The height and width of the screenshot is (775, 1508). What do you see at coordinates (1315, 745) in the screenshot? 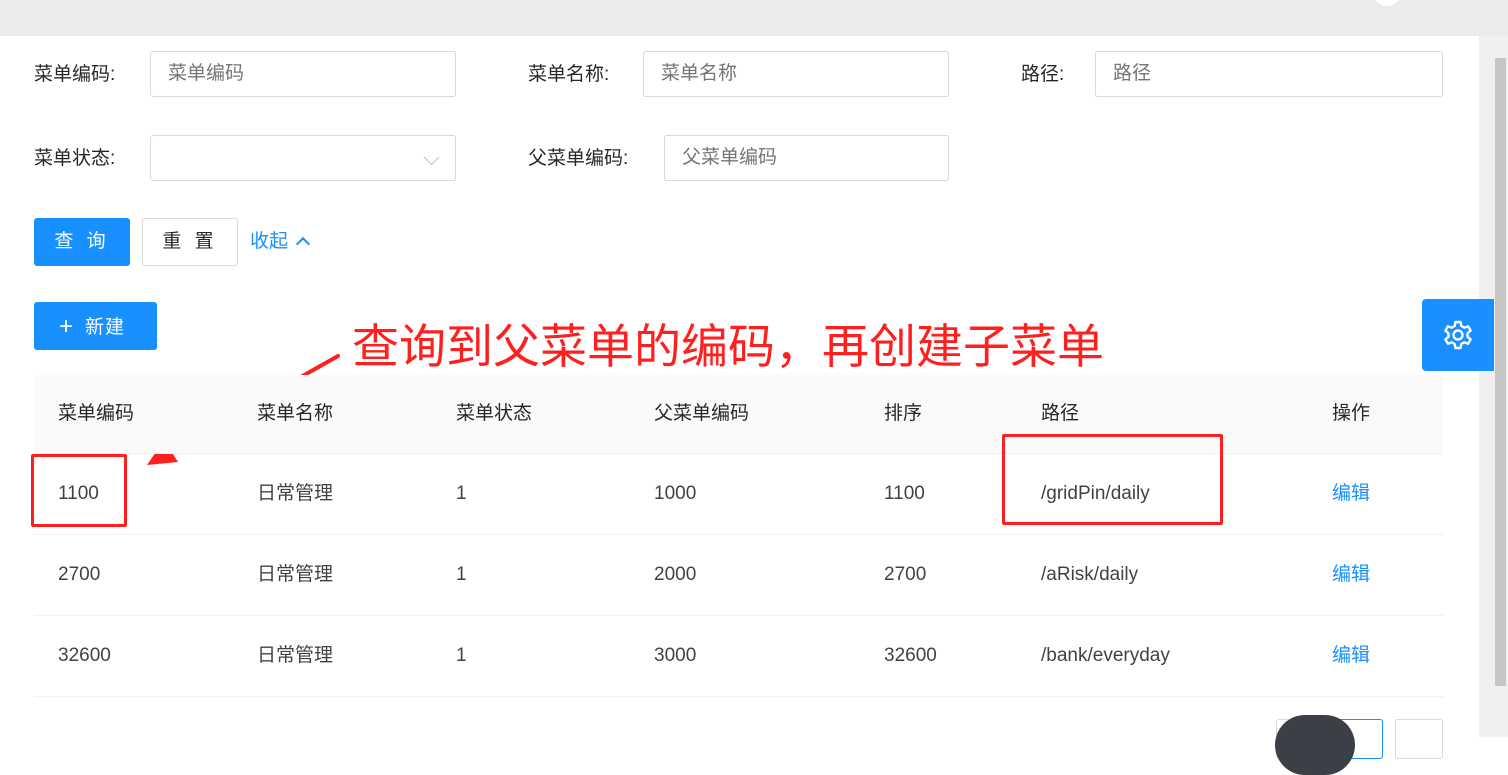
I see `floating-overlay-button` at bounding box center [1315, 745].